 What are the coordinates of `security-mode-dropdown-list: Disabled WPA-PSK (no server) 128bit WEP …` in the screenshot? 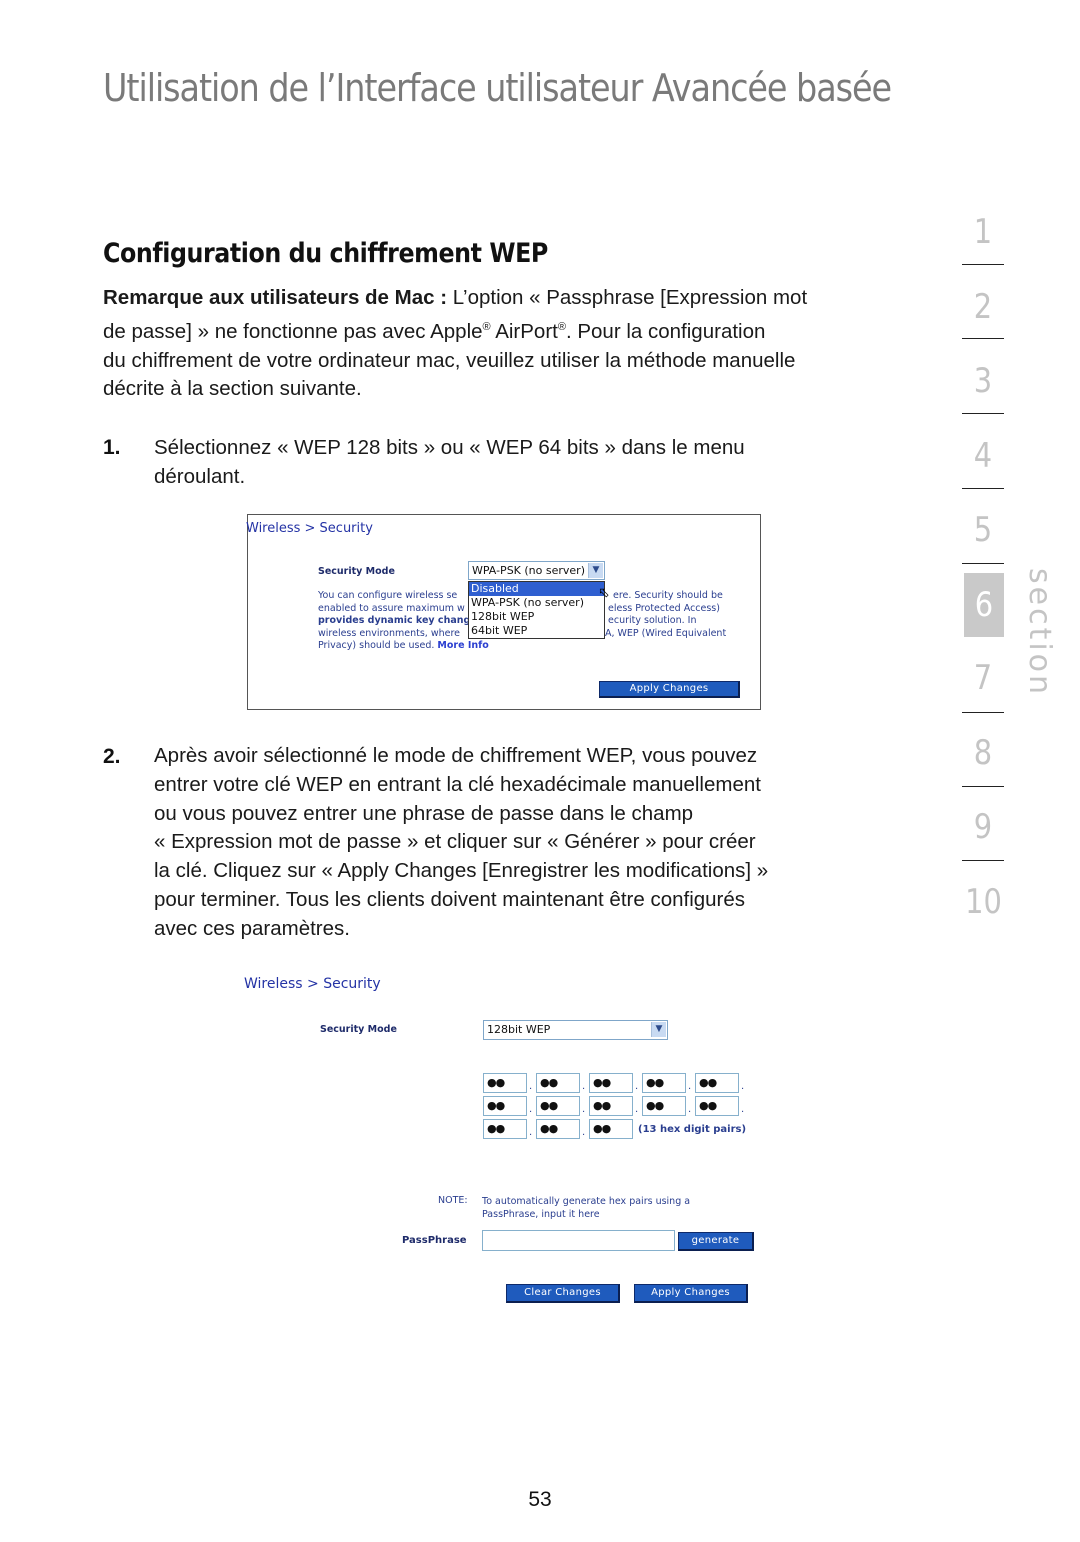 It's located at (536, 610).